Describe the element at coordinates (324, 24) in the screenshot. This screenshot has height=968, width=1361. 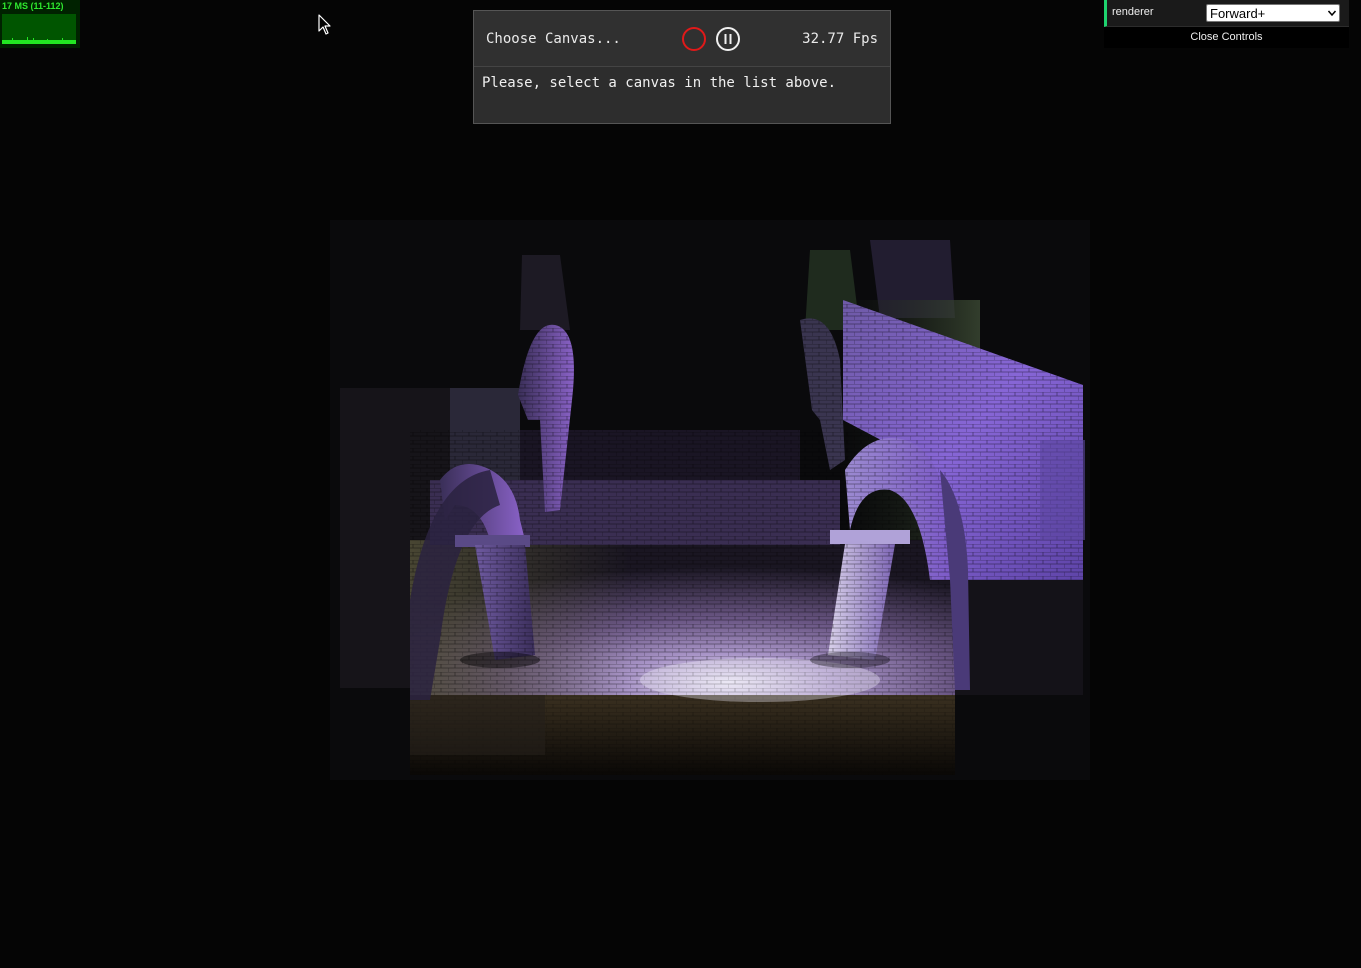
I see `mouse-cursor-icon` at that location.